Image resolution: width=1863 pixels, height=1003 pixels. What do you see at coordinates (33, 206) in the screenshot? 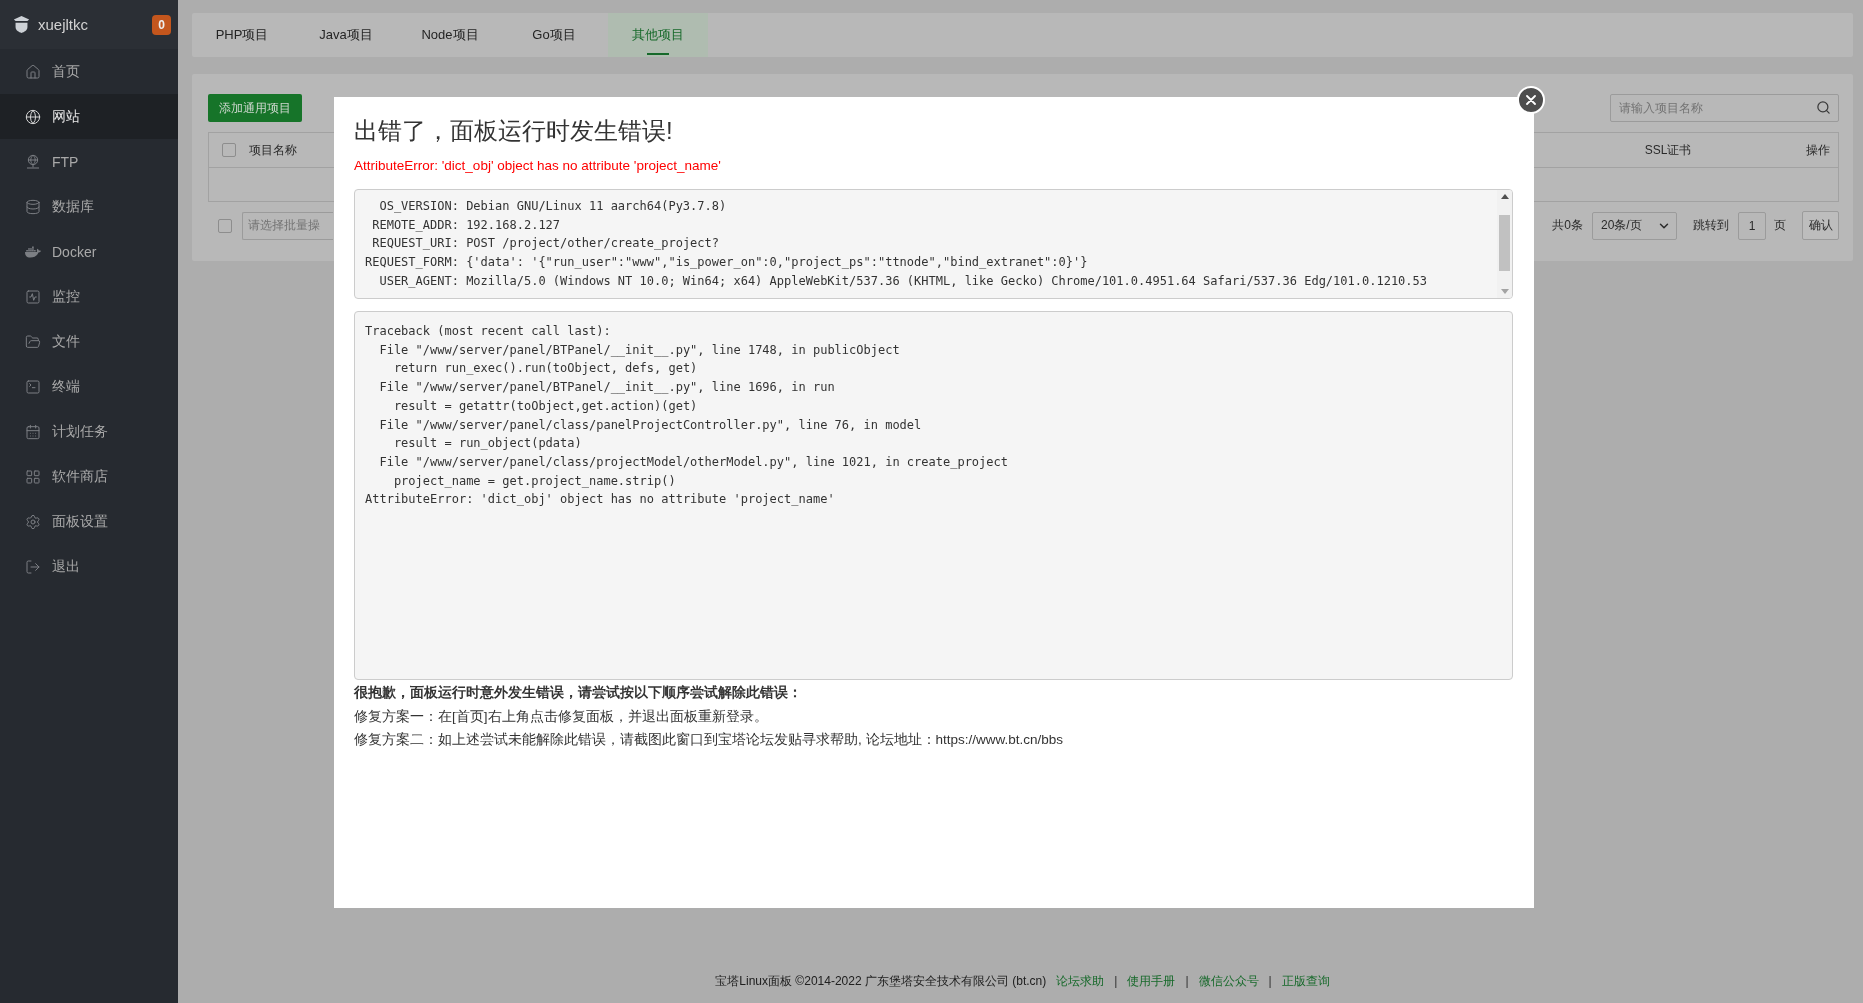
I see `database-icon` at bounding box center [33, 206].